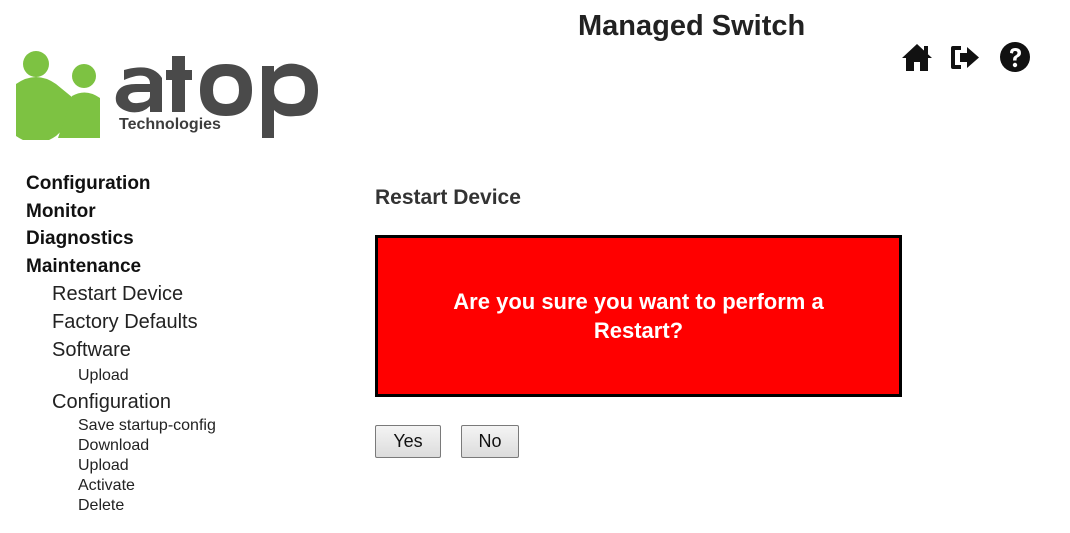 The image size is (1070, 533). Describe the element at coordinates (166, 402) in the screenshot. I see `sidebar-item-configuration-sub: Configuration` at that location.